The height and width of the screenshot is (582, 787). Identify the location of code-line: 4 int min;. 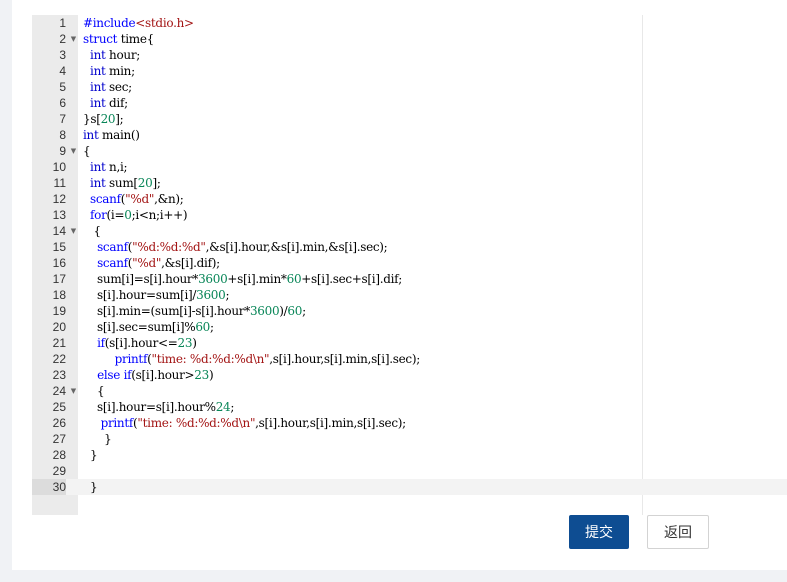
(409, 71).